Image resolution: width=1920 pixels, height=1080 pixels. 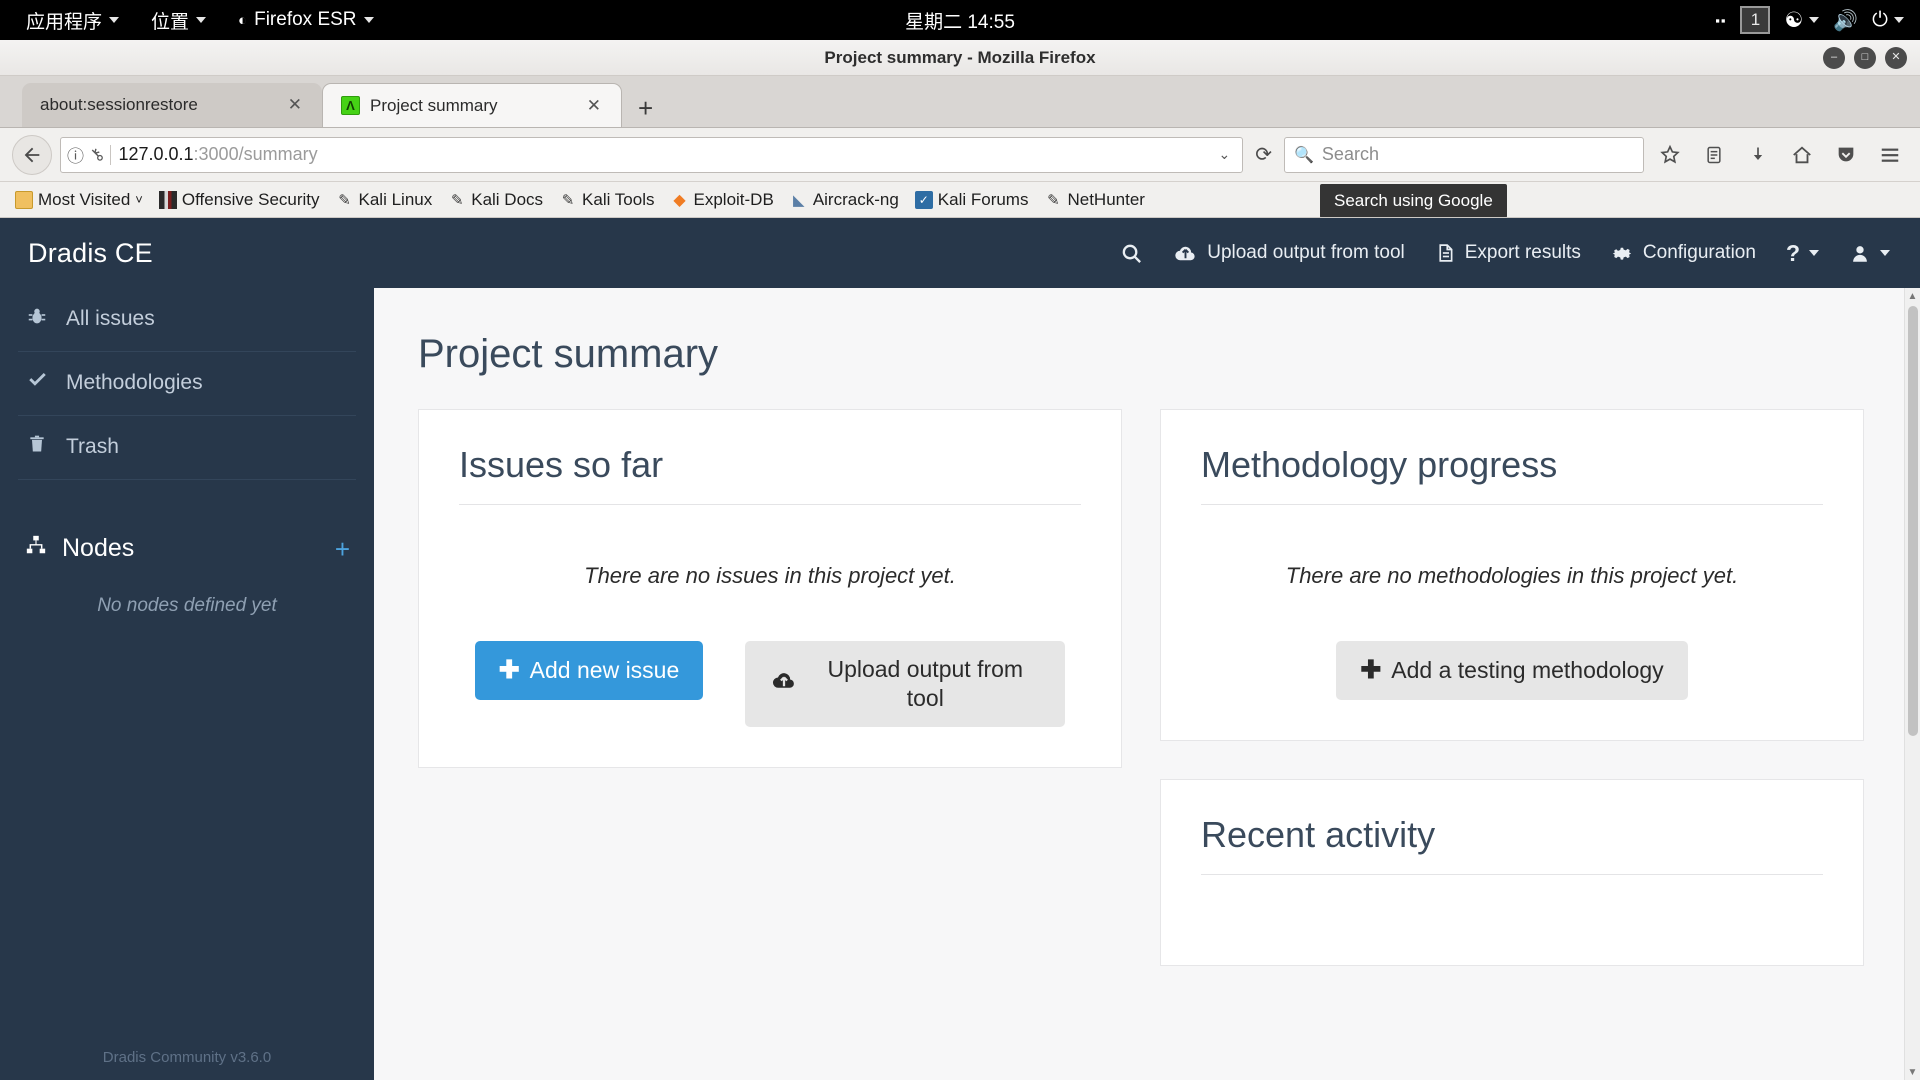 I want to click on dradis-favicon: Λ, so click(x=350, y=105).